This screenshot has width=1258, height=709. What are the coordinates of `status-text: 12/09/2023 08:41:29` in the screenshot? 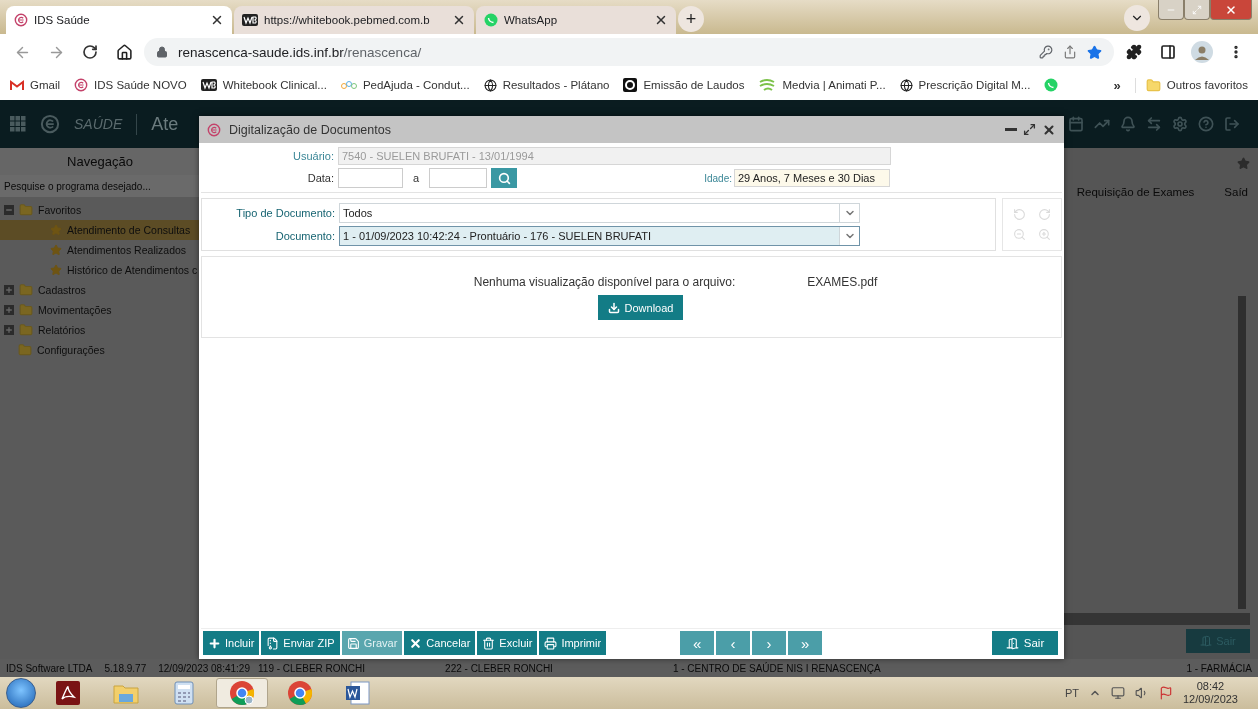 It's located at (204, 668).